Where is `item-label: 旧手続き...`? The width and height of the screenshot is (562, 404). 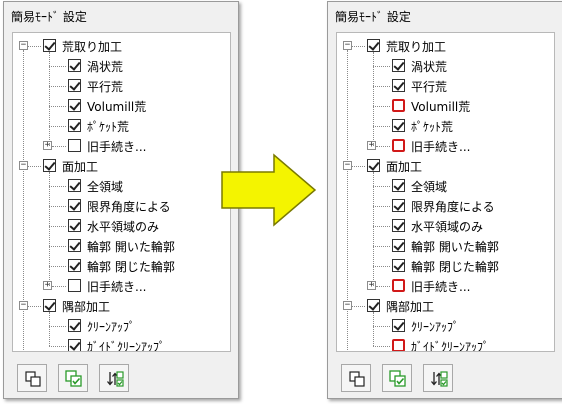 item-label: 旧手続き... is located at coordinates (117, 287).